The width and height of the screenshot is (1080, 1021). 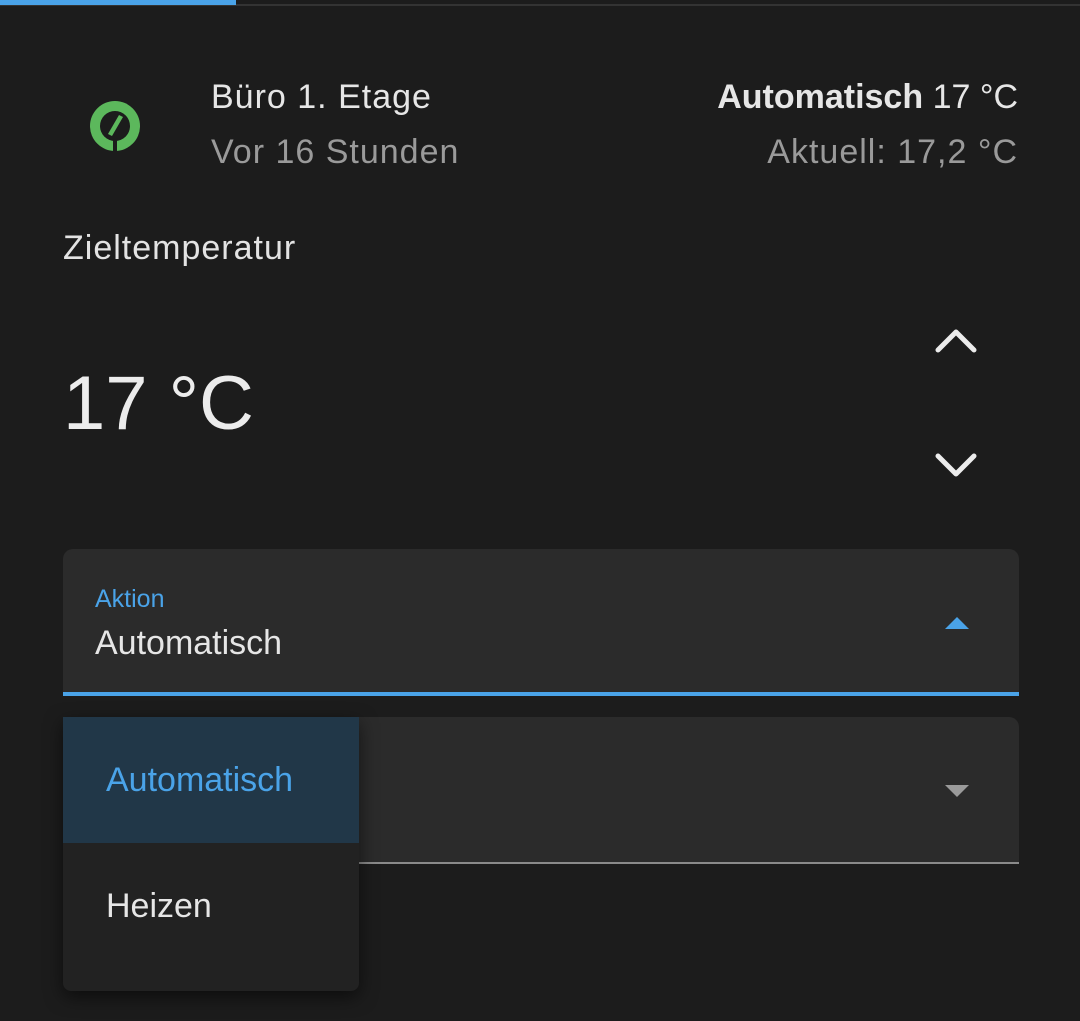 I want to click on increase-temperature-button, so click(x=956, y=340).